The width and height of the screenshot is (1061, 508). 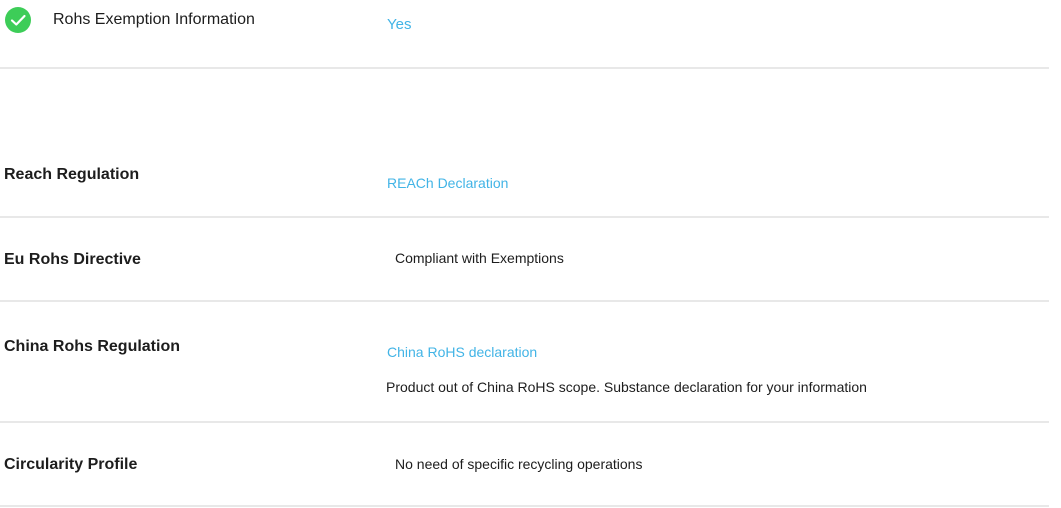 I want to click on reach-regulation-label: Reach Regulation, so click(x=72, y=174).